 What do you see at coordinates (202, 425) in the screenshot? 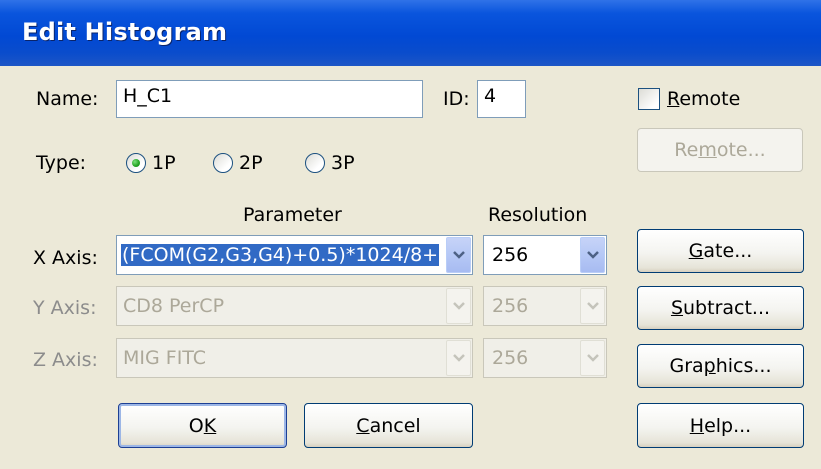
I see `ok-button: OK` at bounding box center [202, 425].